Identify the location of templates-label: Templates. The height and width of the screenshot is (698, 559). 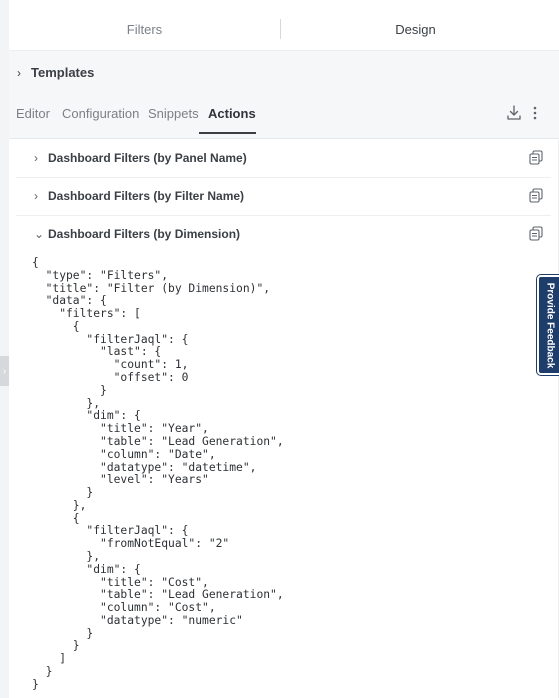
(63, 72).